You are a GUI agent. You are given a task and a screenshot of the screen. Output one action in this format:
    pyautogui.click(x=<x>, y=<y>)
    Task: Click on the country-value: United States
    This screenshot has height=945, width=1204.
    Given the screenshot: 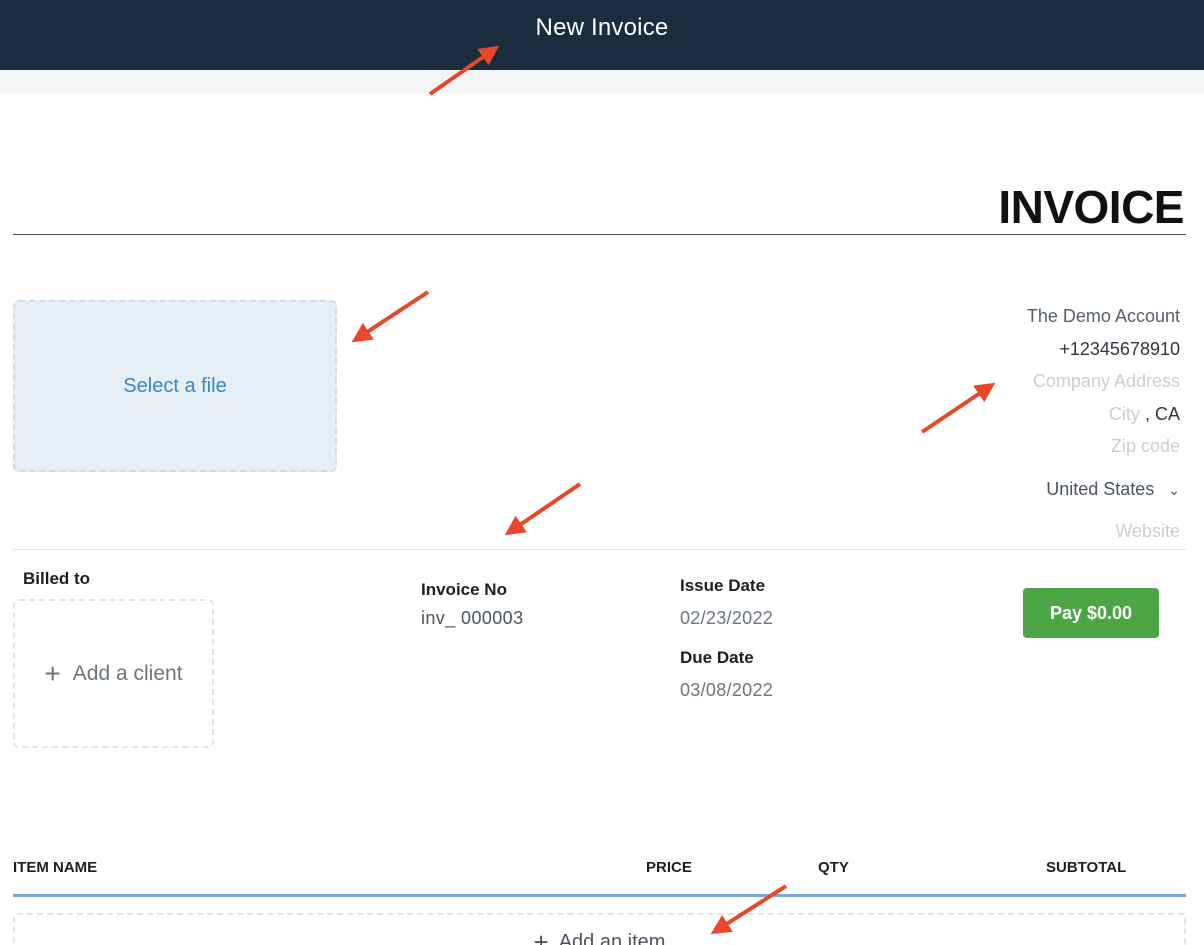 What is the action you would take?
    pyautogui.click(x=1100, y=488)
    